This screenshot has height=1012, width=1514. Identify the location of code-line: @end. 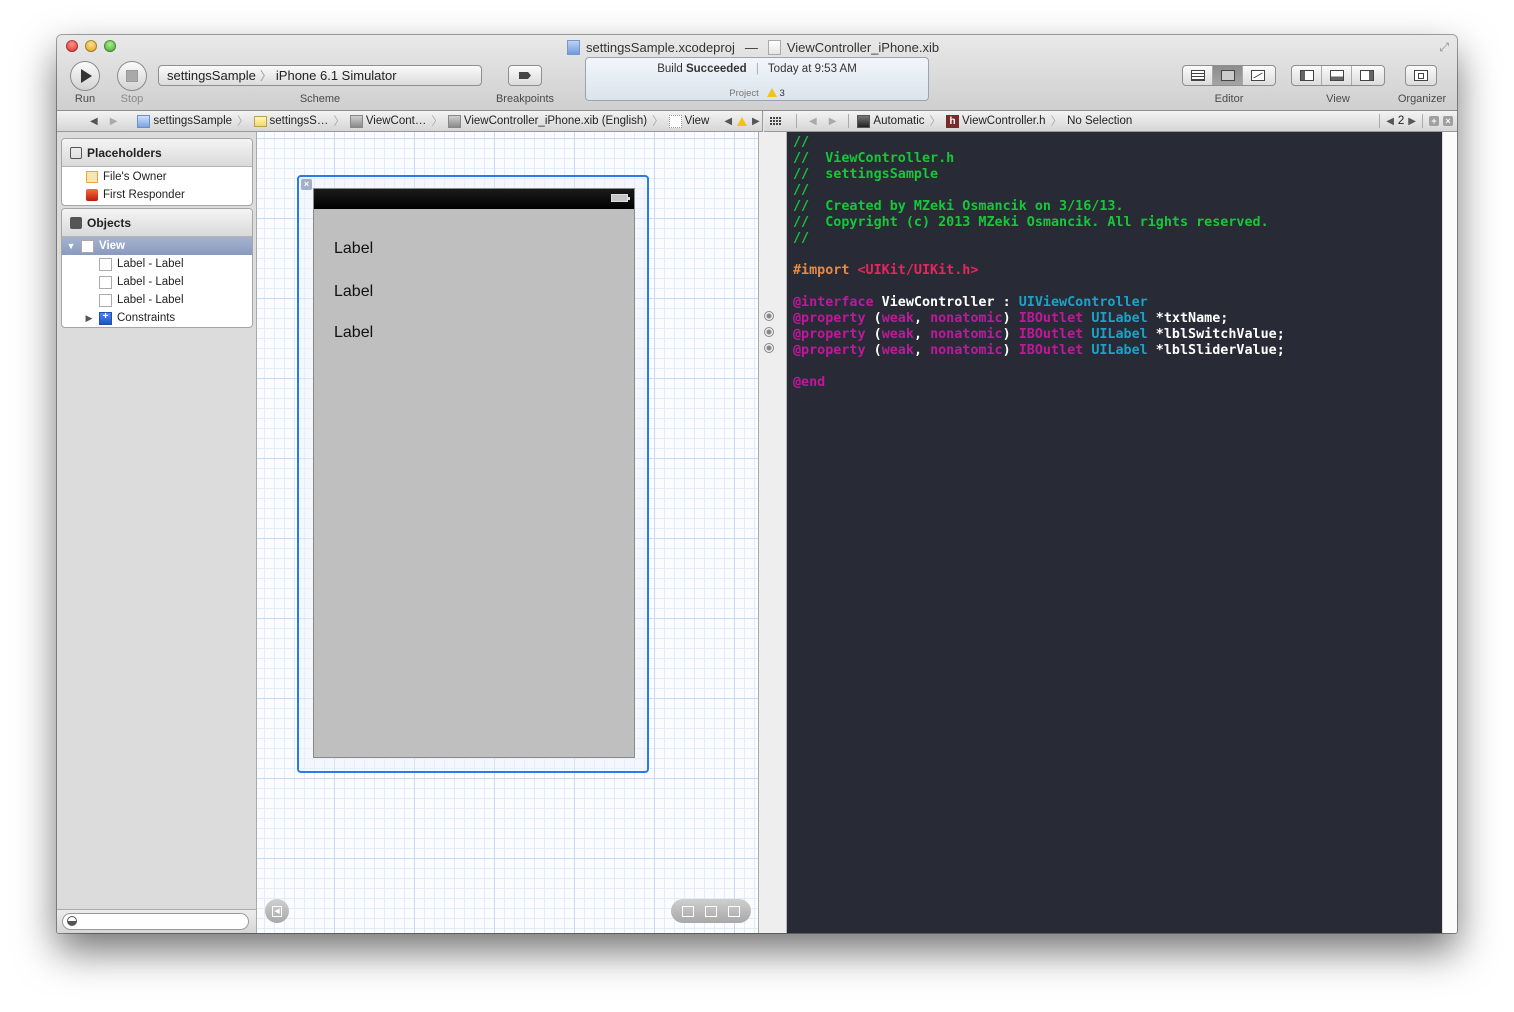
(1039, 383).